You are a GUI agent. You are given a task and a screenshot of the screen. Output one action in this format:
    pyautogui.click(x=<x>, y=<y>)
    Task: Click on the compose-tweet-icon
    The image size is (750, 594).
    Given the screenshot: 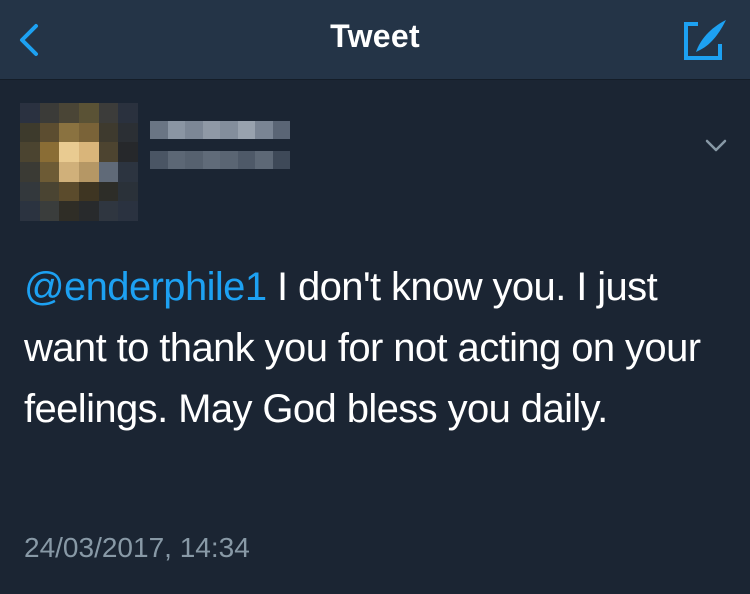 What is the action you would take?
    pyautogui.click(x=705, y=40)
    